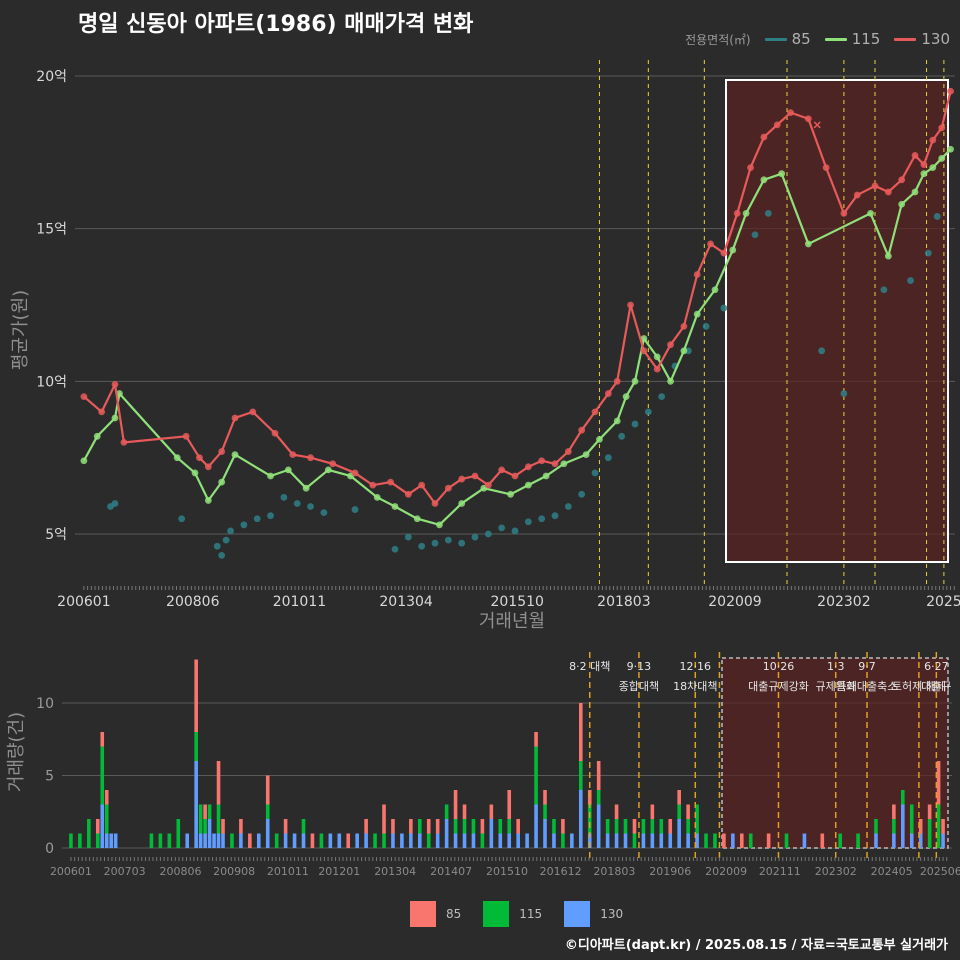 This screenshot has height=960, width=960. I want to click on volume-x-tick-label: 201803, so click(614, 871).